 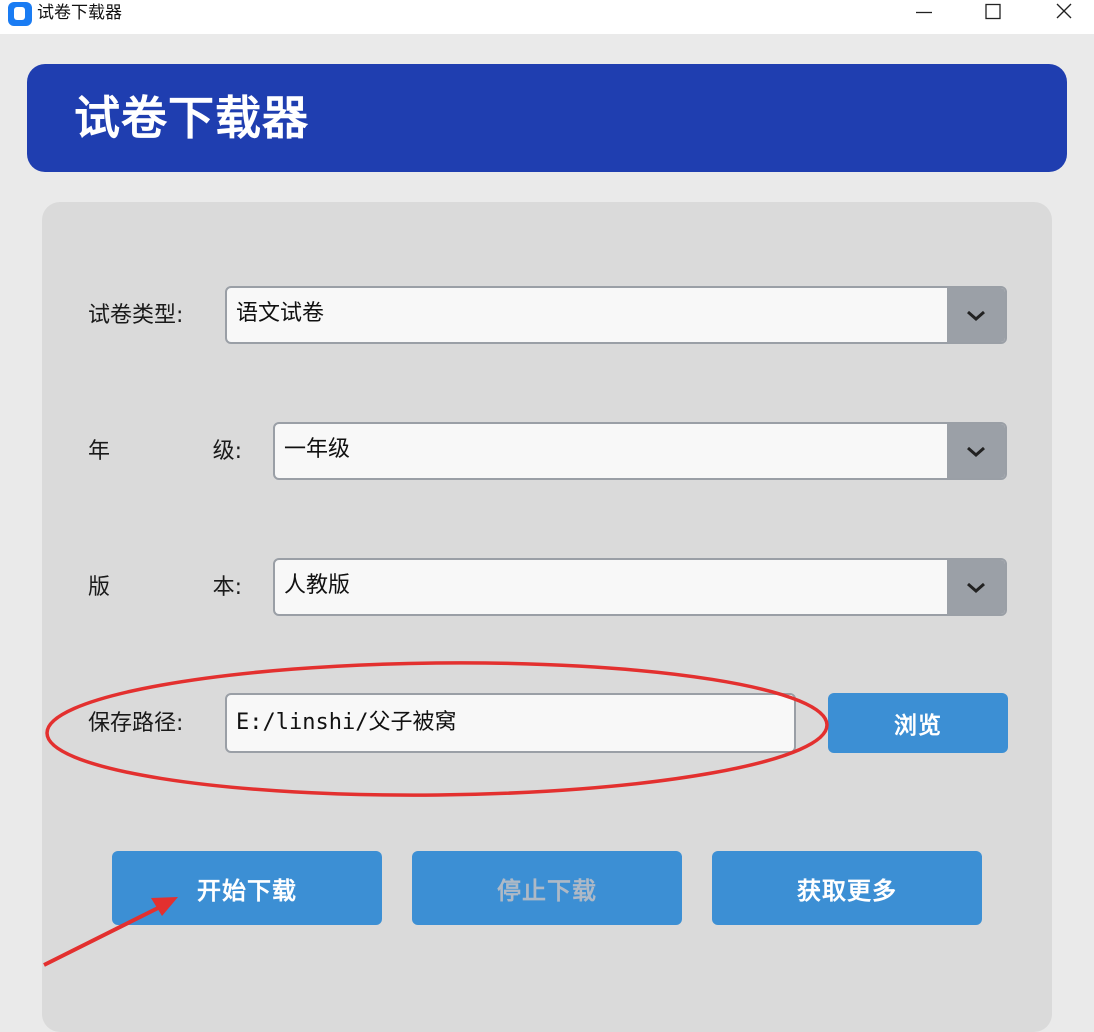 I want to click on edition-value: 人教版, so click(x=317, y=585).